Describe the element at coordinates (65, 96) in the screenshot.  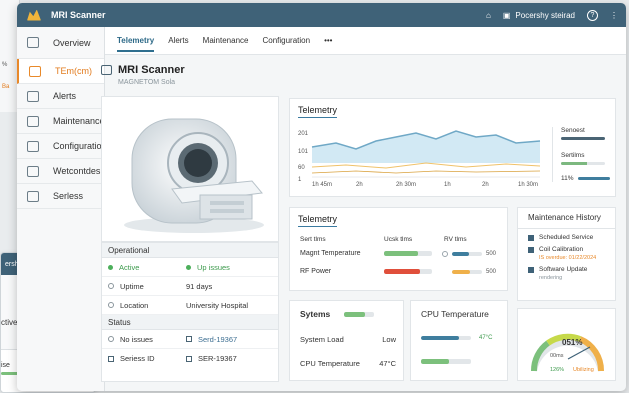
I see `sidebar-item-label: Alerts` at that location.